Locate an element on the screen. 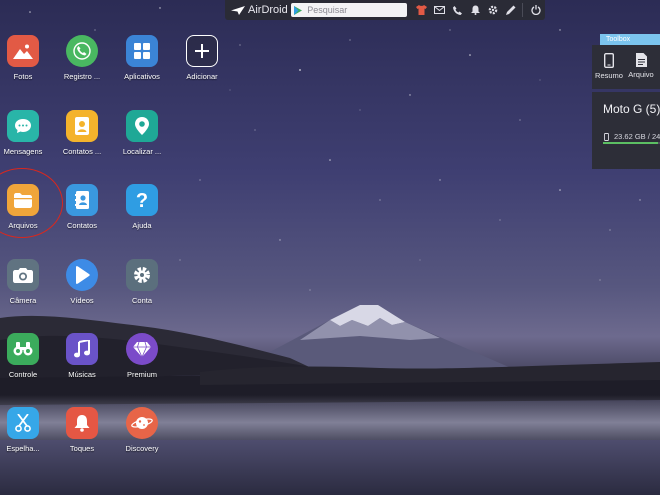 Image resolution: width=660 pixels, height=495 pixels. app-label: Toques is located at coordinates (82, 448).